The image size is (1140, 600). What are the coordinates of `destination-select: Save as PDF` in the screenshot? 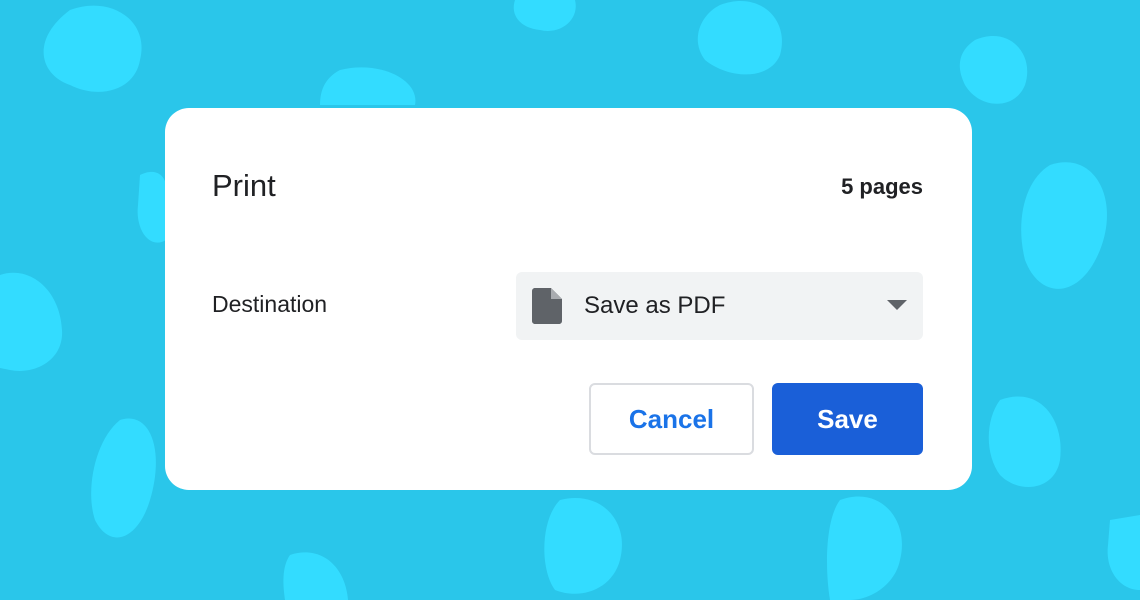 It's located at (719, 306).